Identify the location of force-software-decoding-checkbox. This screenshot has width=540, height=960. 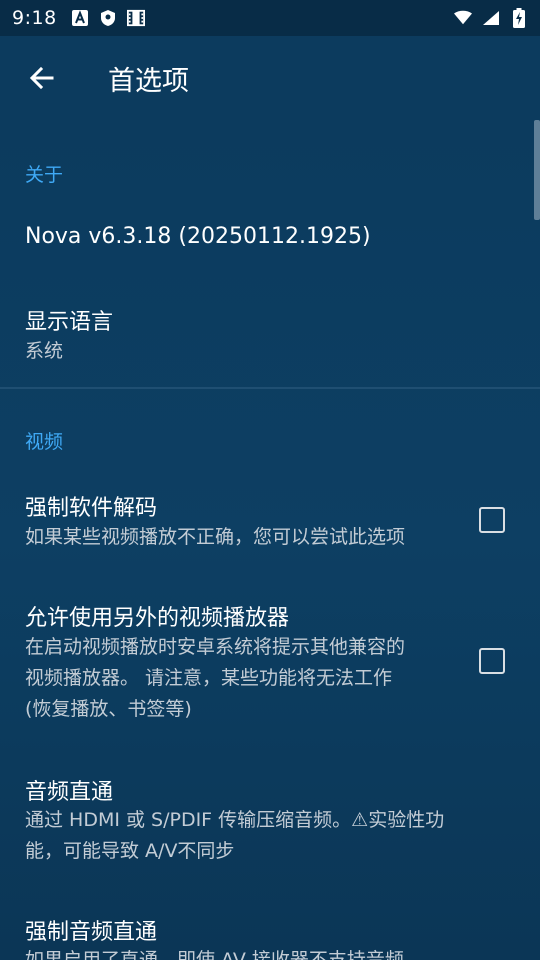
(492, 520).